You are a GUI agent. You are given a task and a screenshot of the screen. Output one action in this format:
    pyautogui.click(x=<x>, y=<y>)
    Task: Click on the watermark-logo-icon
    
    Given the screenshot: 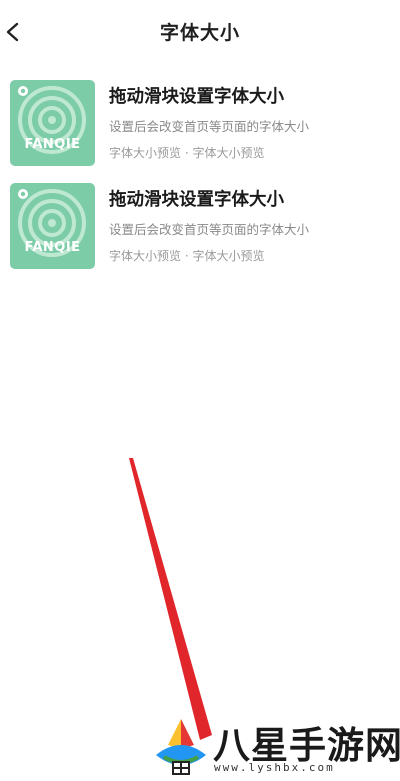 What is the action you would take?
    pyautogui.click(x=181, y=747)
    